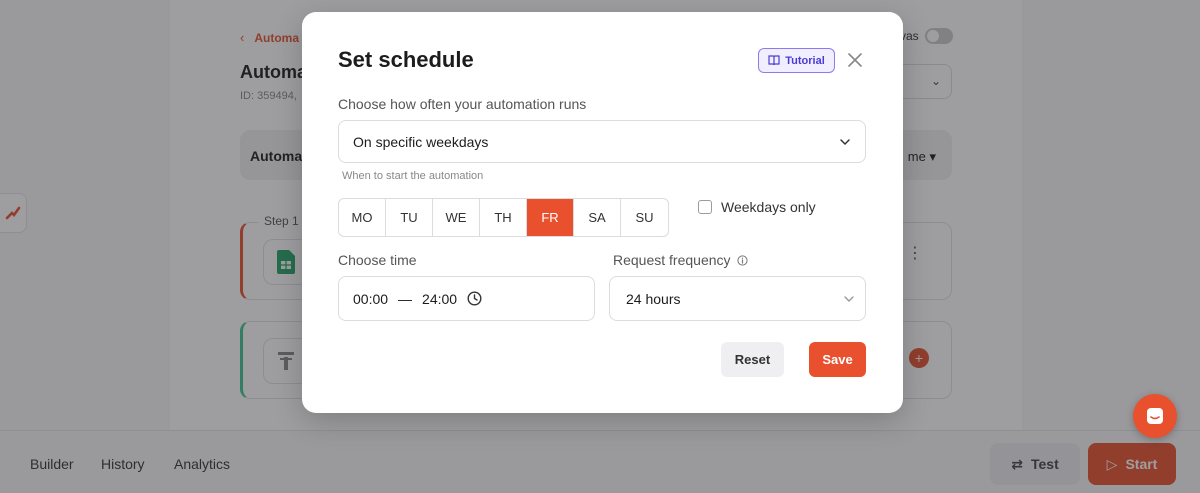  What do you see at coordinates (370, 299) in the screenshot?
I see `time-from: 00:00` at bounding box center [370, 299].